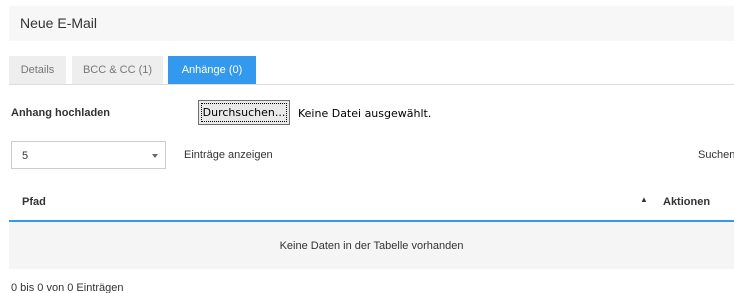 This screenshot has width=734, height=293. What do you see at coordinates (25, 156) in the screenshot?
I see `entries-per-page-value: 5` at bounding box center [25, 156].